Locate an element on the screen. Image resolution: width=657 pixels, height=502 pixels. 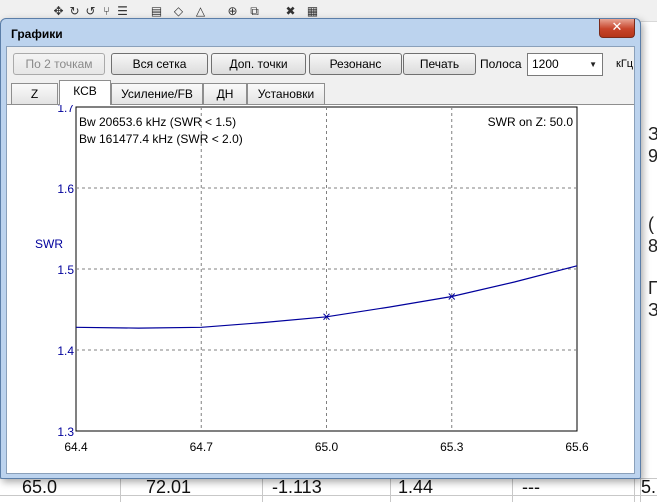
x-tick-label: 65.6 is located at coordinates (577, 447).